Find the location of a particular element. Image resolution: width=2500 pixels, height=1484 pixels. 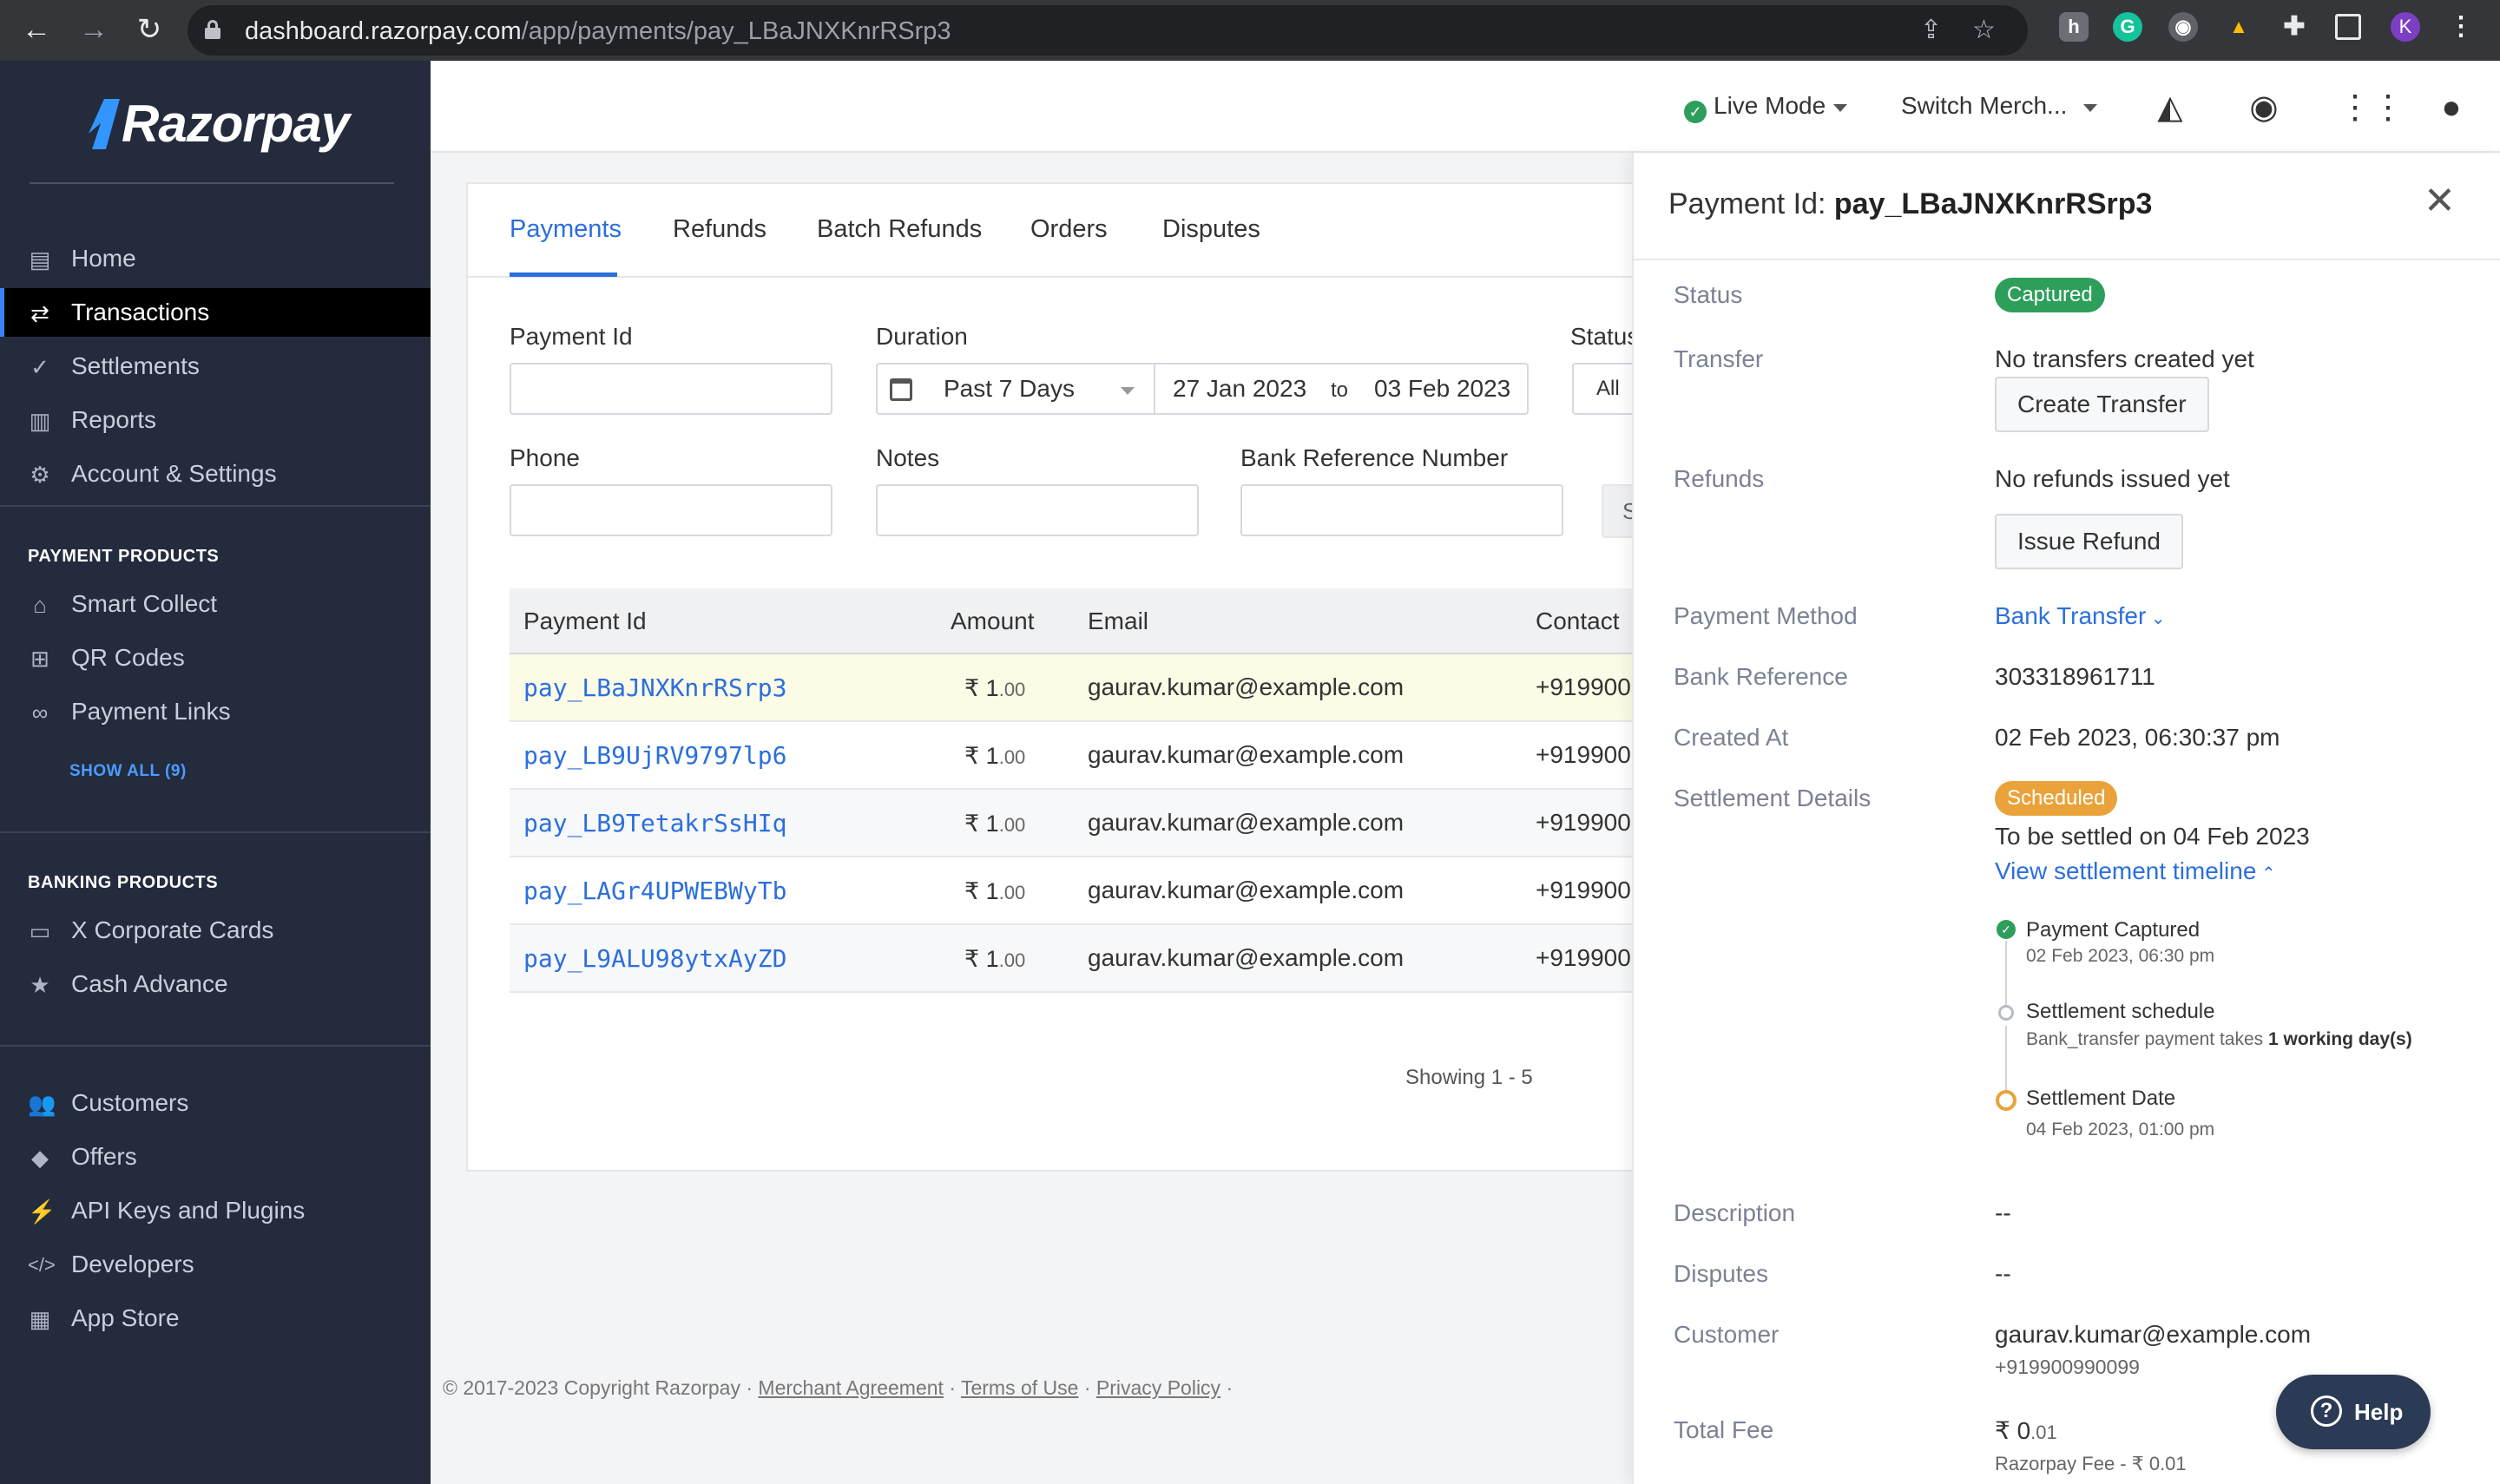

gear-icon: ⚙ is located at coordinates (40, 475).